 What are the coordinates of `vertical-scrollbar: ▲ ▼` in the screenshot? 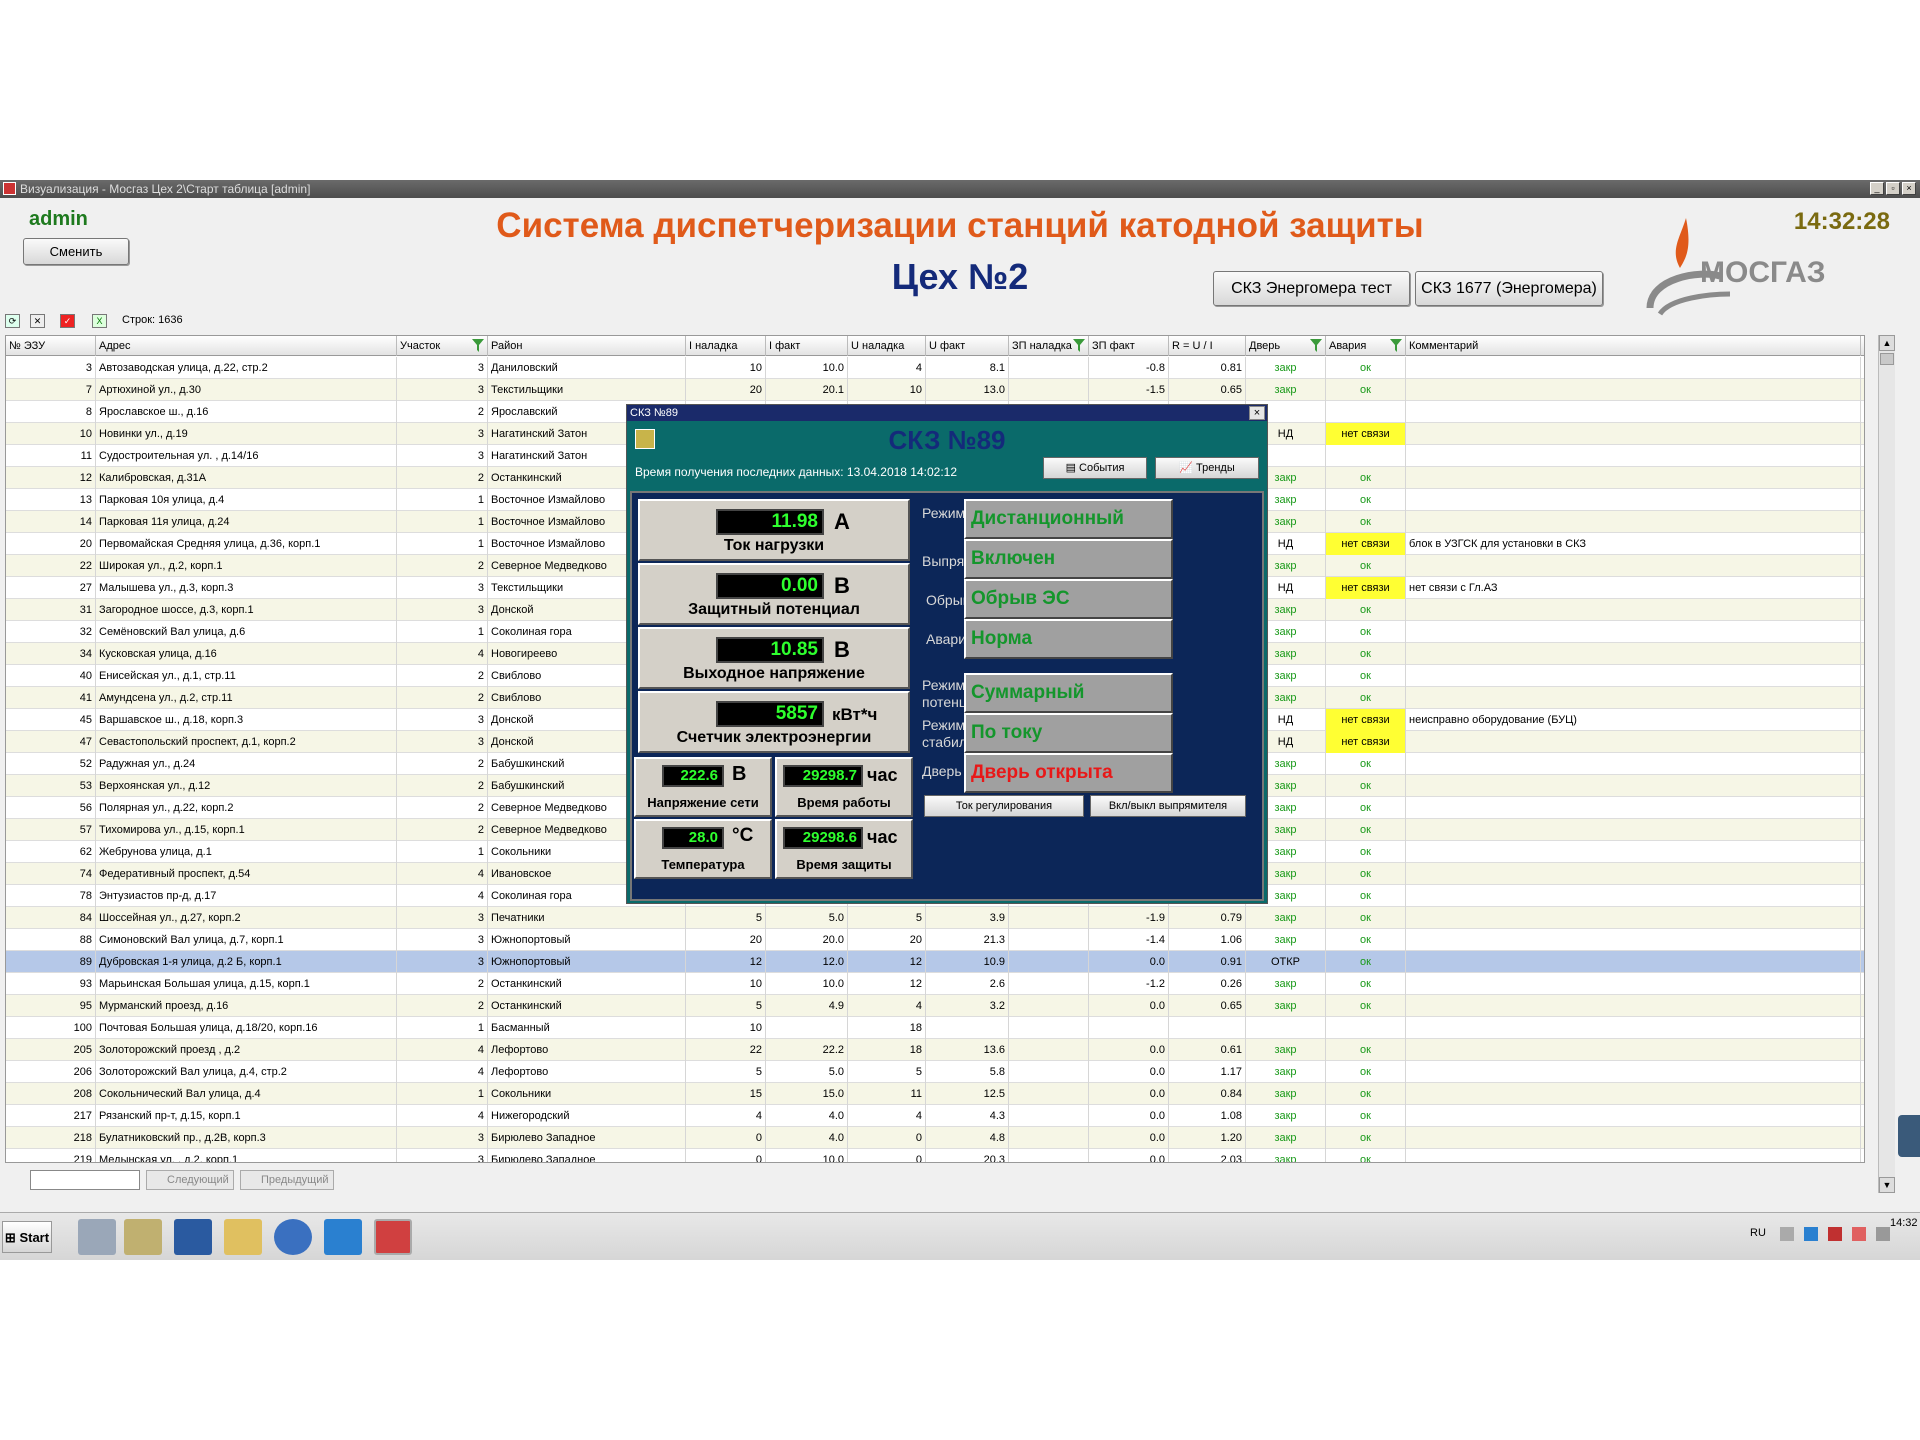 It's located at (1886, 764).